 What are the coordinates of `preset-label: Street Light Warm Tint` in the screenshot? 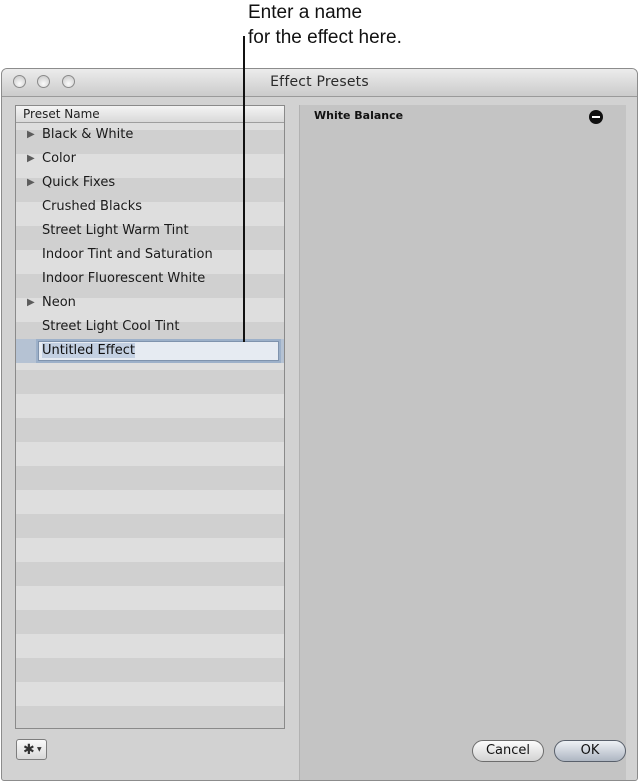 It's located at (115, 230).